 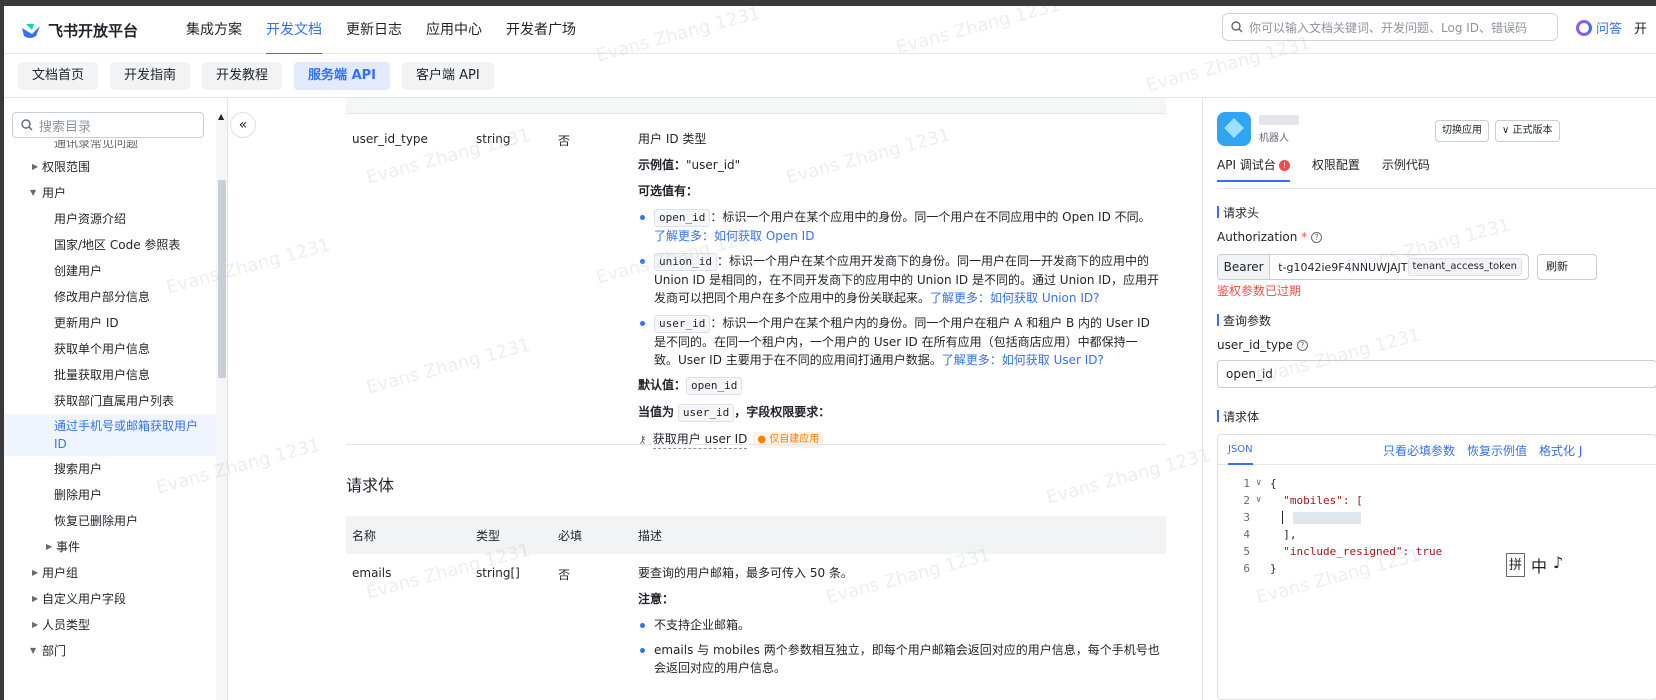 I want to click on refresh-token-button: 刷新, so click(x=1567, y=267).